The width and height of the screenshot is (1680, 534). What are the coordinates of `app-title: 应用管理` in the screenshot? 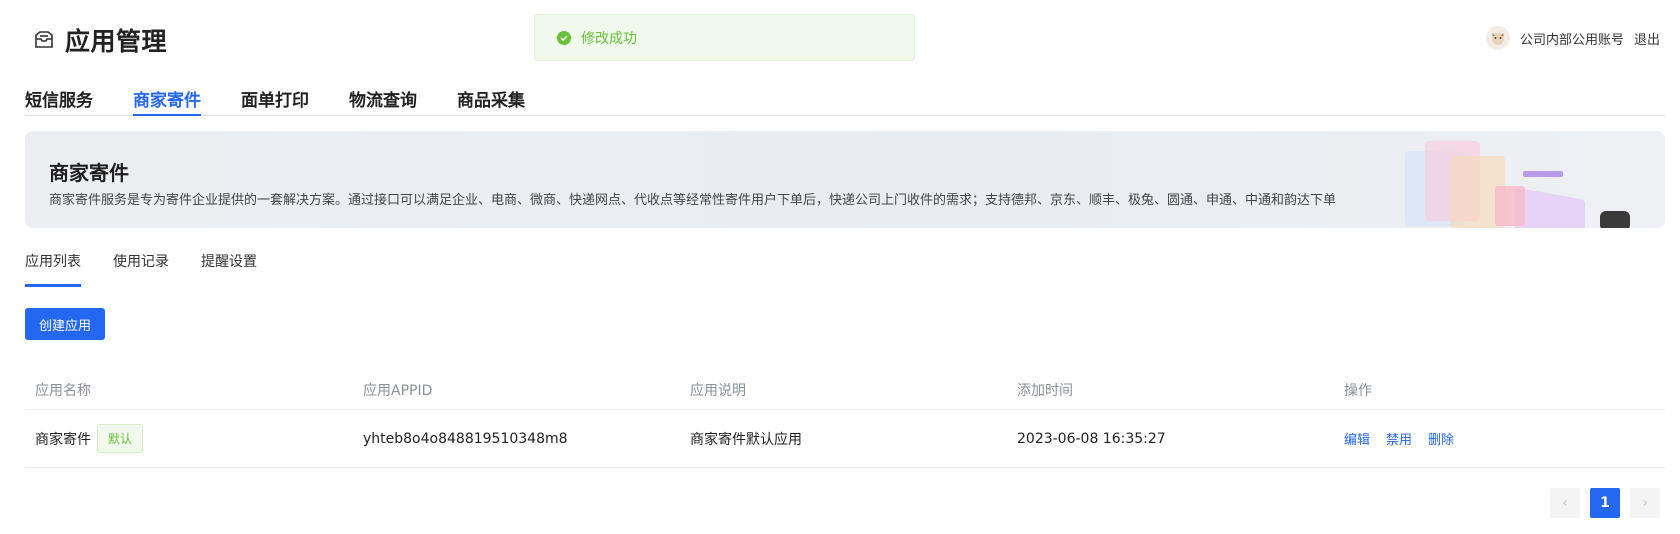 It's located at (100, 40).